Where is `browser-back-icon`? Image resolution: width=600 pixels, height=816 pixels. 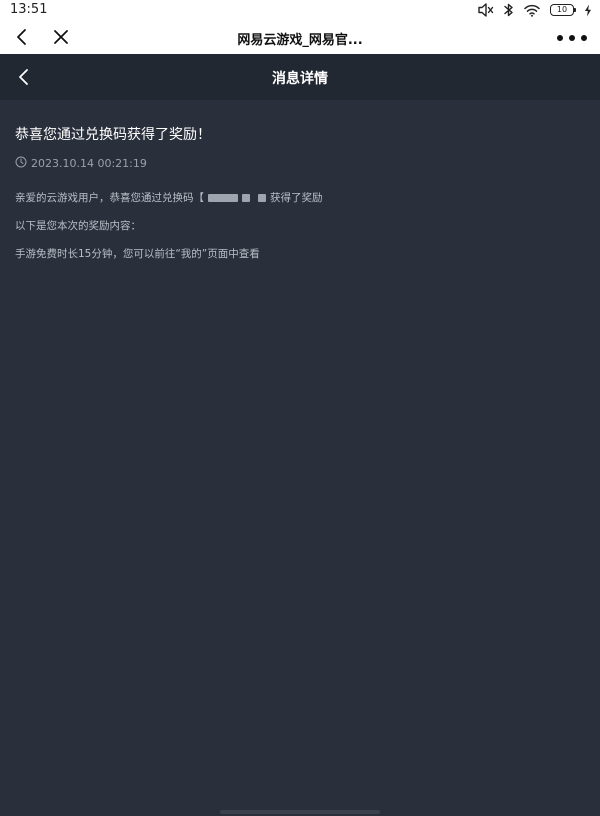 browser-back-icon is located at coordinates (22, 37).